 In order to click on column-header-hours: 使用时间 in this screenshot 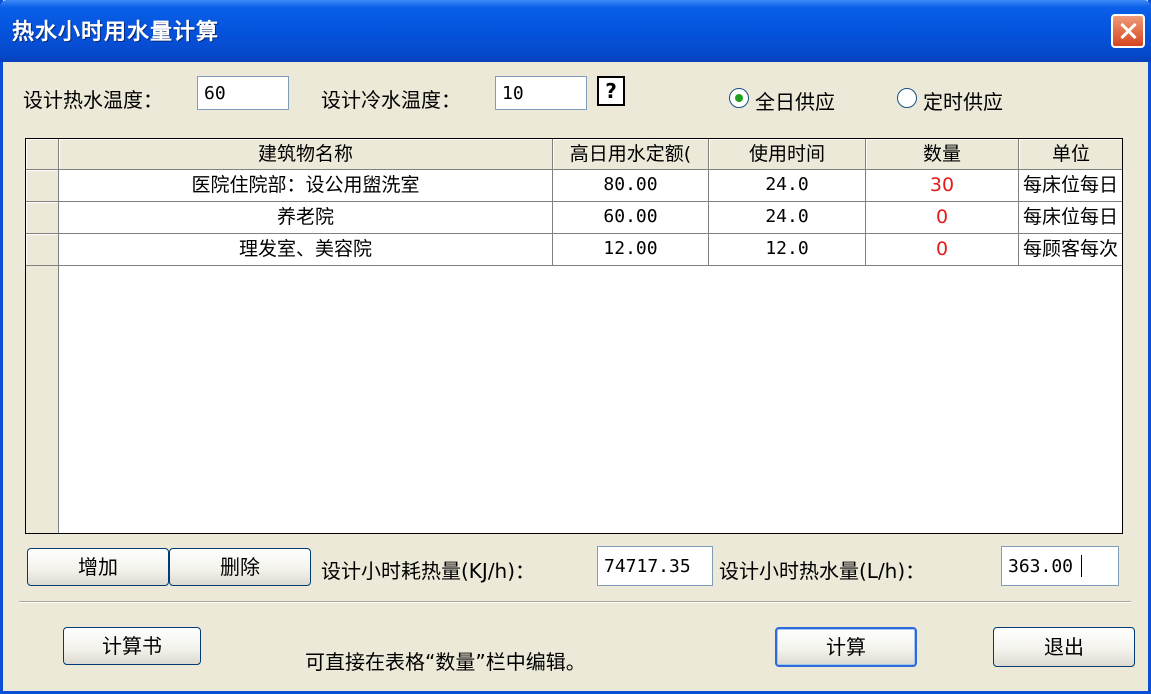, I will do `click(787, 154)`.